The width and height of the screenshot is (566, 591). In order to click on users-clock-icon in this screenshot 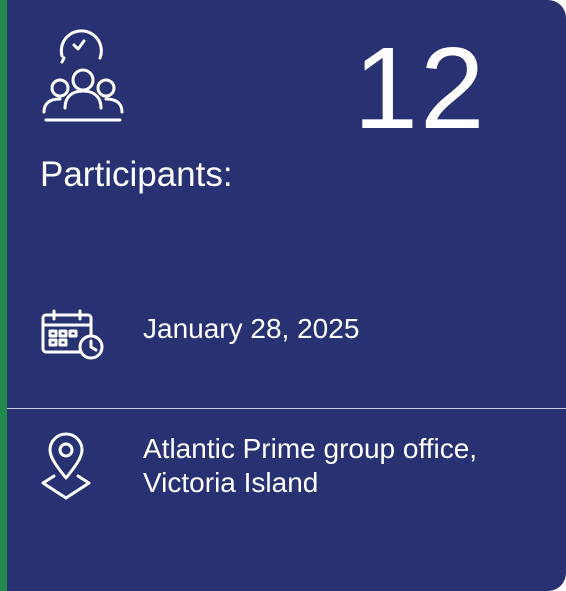, I will do `click(83, 80)`.